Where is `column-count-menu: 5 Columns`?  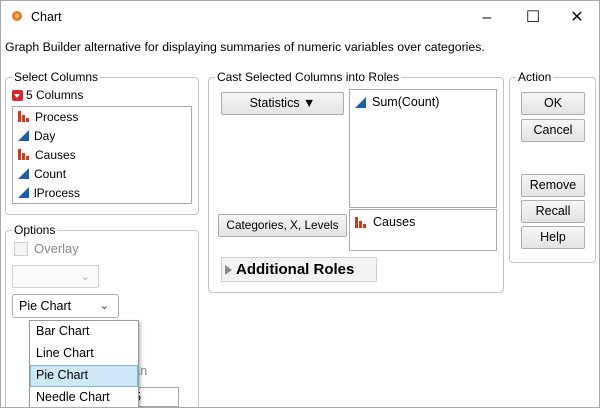 column-count-menu: 5 Columns is located at coordinates (47, 95).